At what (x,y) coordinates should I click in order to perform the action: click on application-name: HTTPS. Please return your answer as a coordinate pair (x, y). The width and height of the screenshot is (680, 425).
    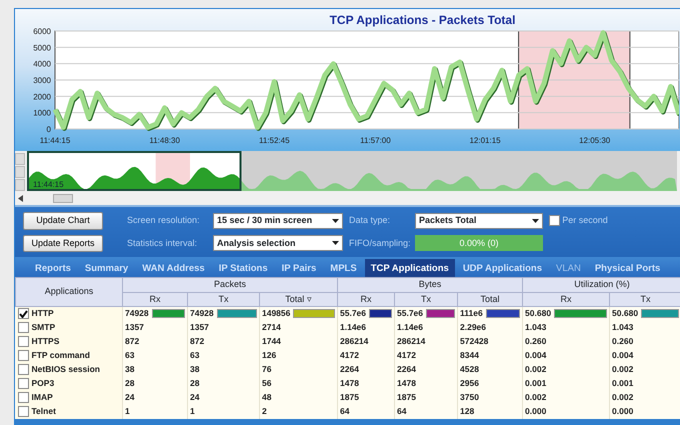
    Looking at the image, I should click on (46, 341).